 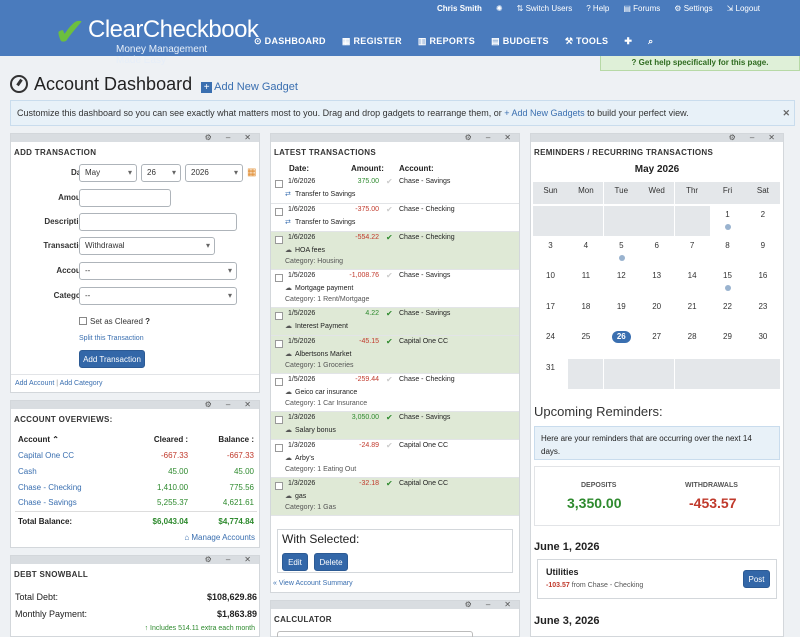 I want to click on split-transaction-link: Split this Transaction, so click(x=111, y=338).